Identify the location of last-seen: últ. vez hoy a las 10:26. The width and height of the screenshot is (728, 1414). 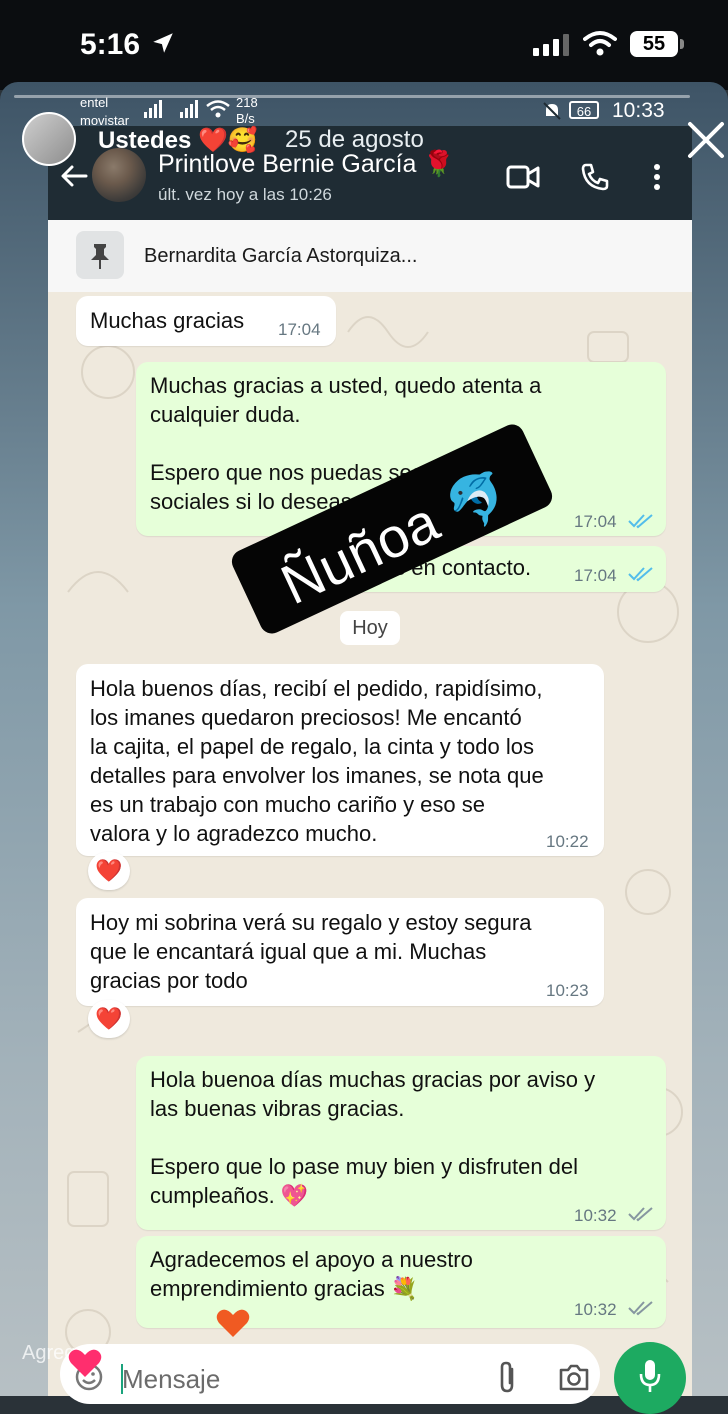
(245, 194).